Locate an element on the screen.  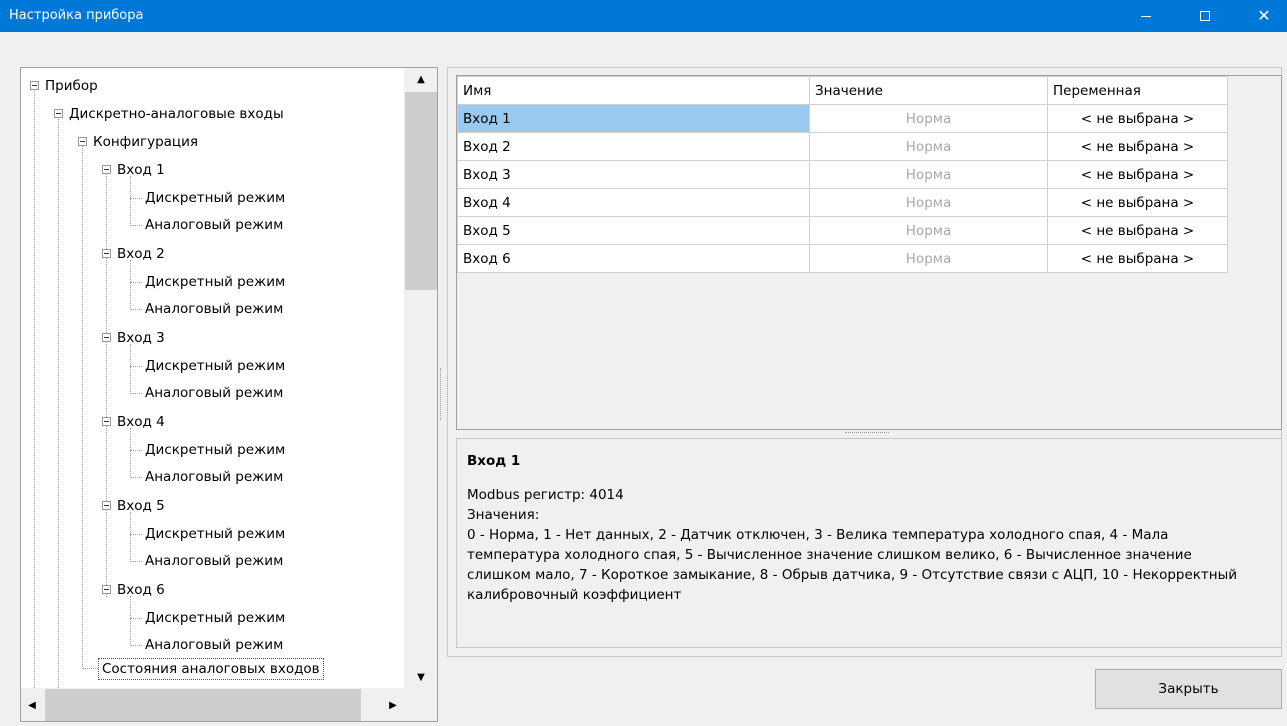
horizontal-splitter-grip is located at coordinates (867, 433).